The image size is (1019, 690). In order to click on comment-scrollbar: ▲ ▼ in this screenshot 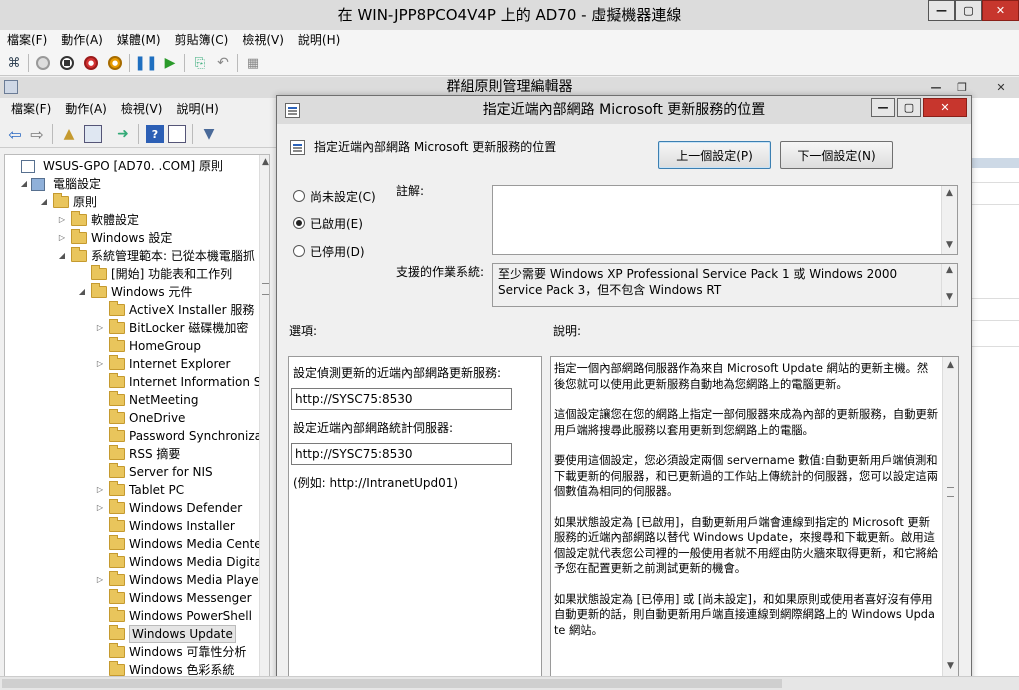, I will do `click(949, 220)`.